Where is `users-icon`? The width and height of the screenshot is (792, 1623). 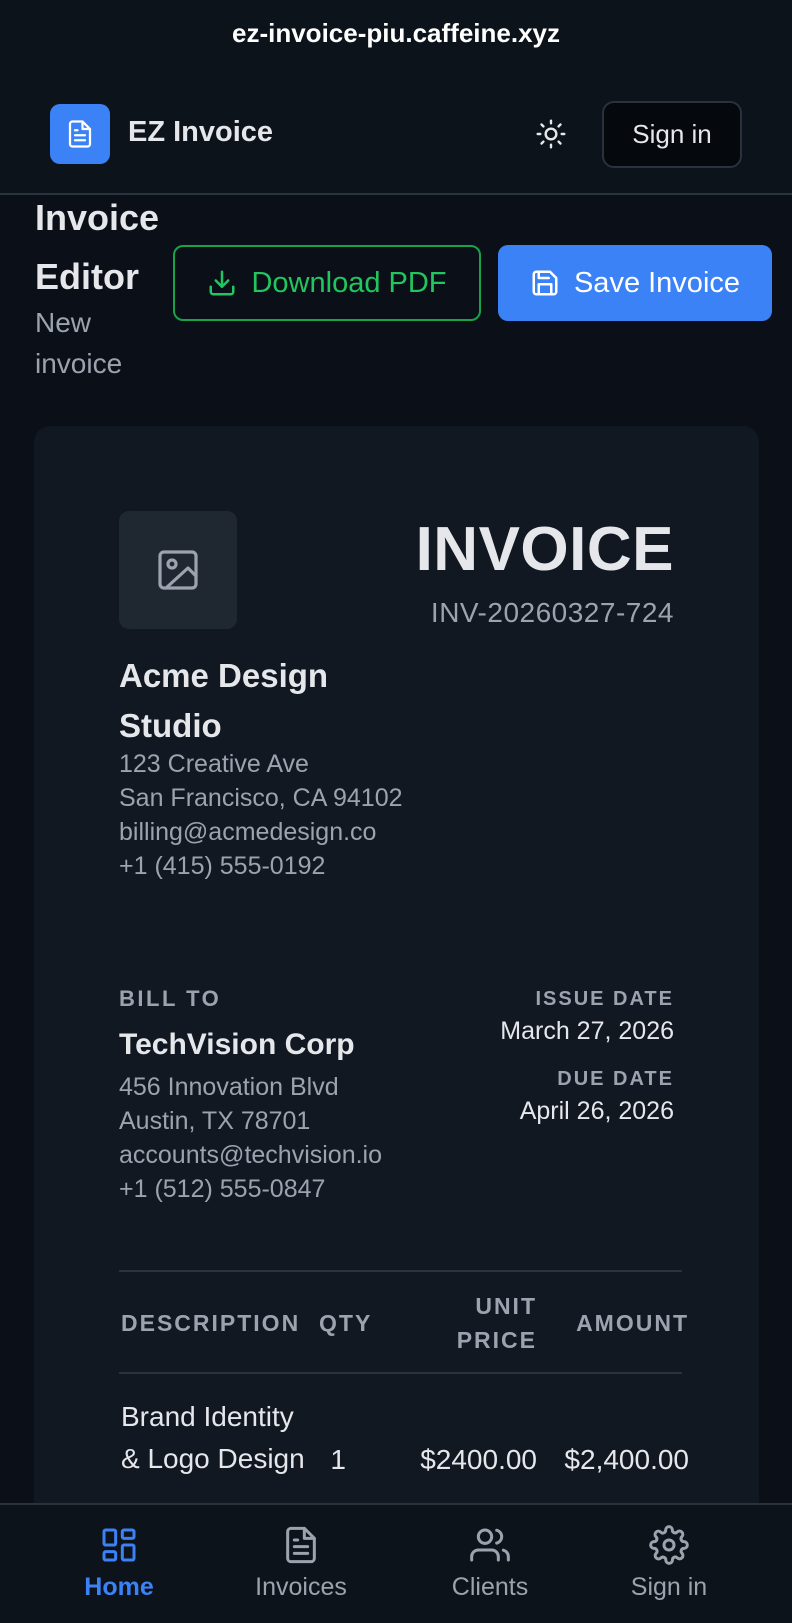
users-icon is located at coordinates (490, 1545).